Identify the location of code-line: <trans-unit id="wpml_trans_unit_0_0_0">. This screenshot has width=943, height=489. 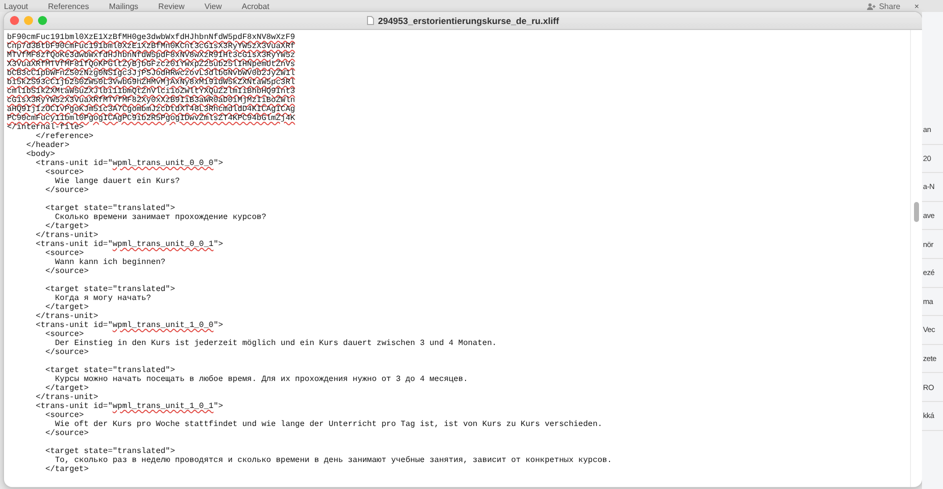
(129, 163).